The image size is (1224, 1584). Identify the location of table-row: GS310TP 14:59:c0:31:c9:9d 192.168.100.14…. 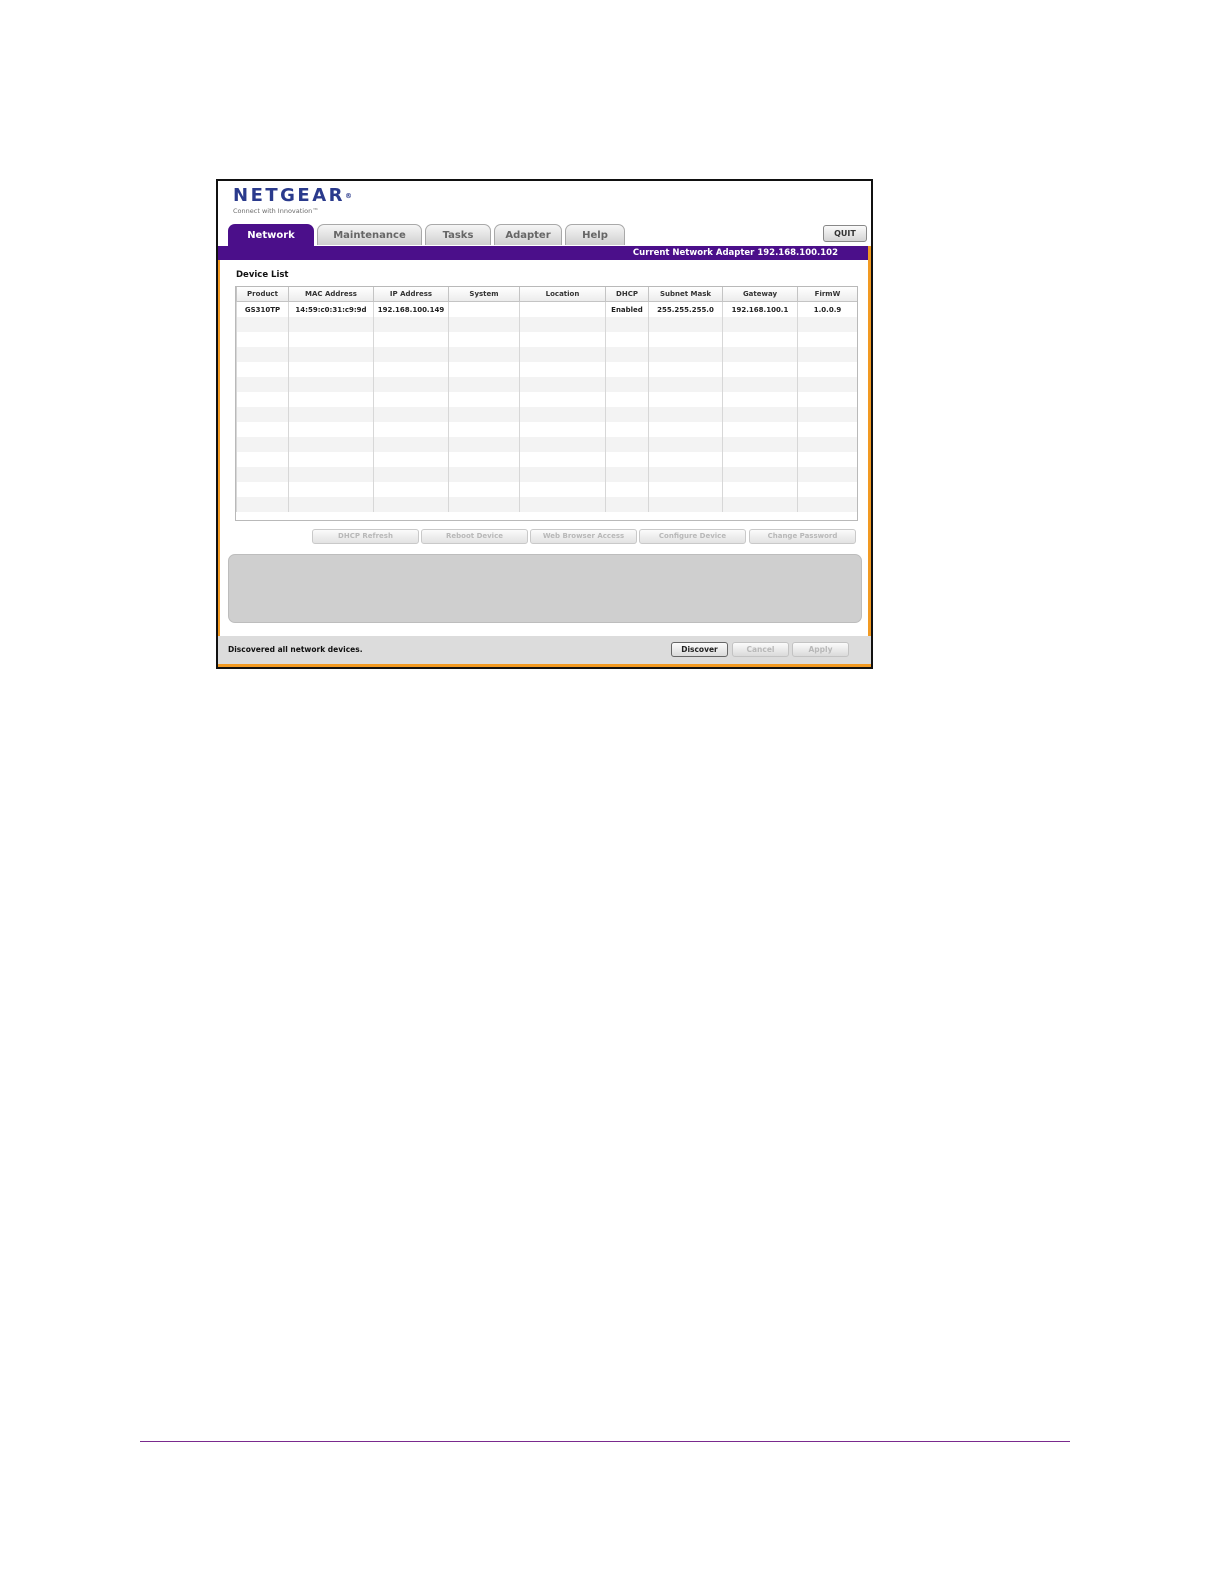
(546, 309).